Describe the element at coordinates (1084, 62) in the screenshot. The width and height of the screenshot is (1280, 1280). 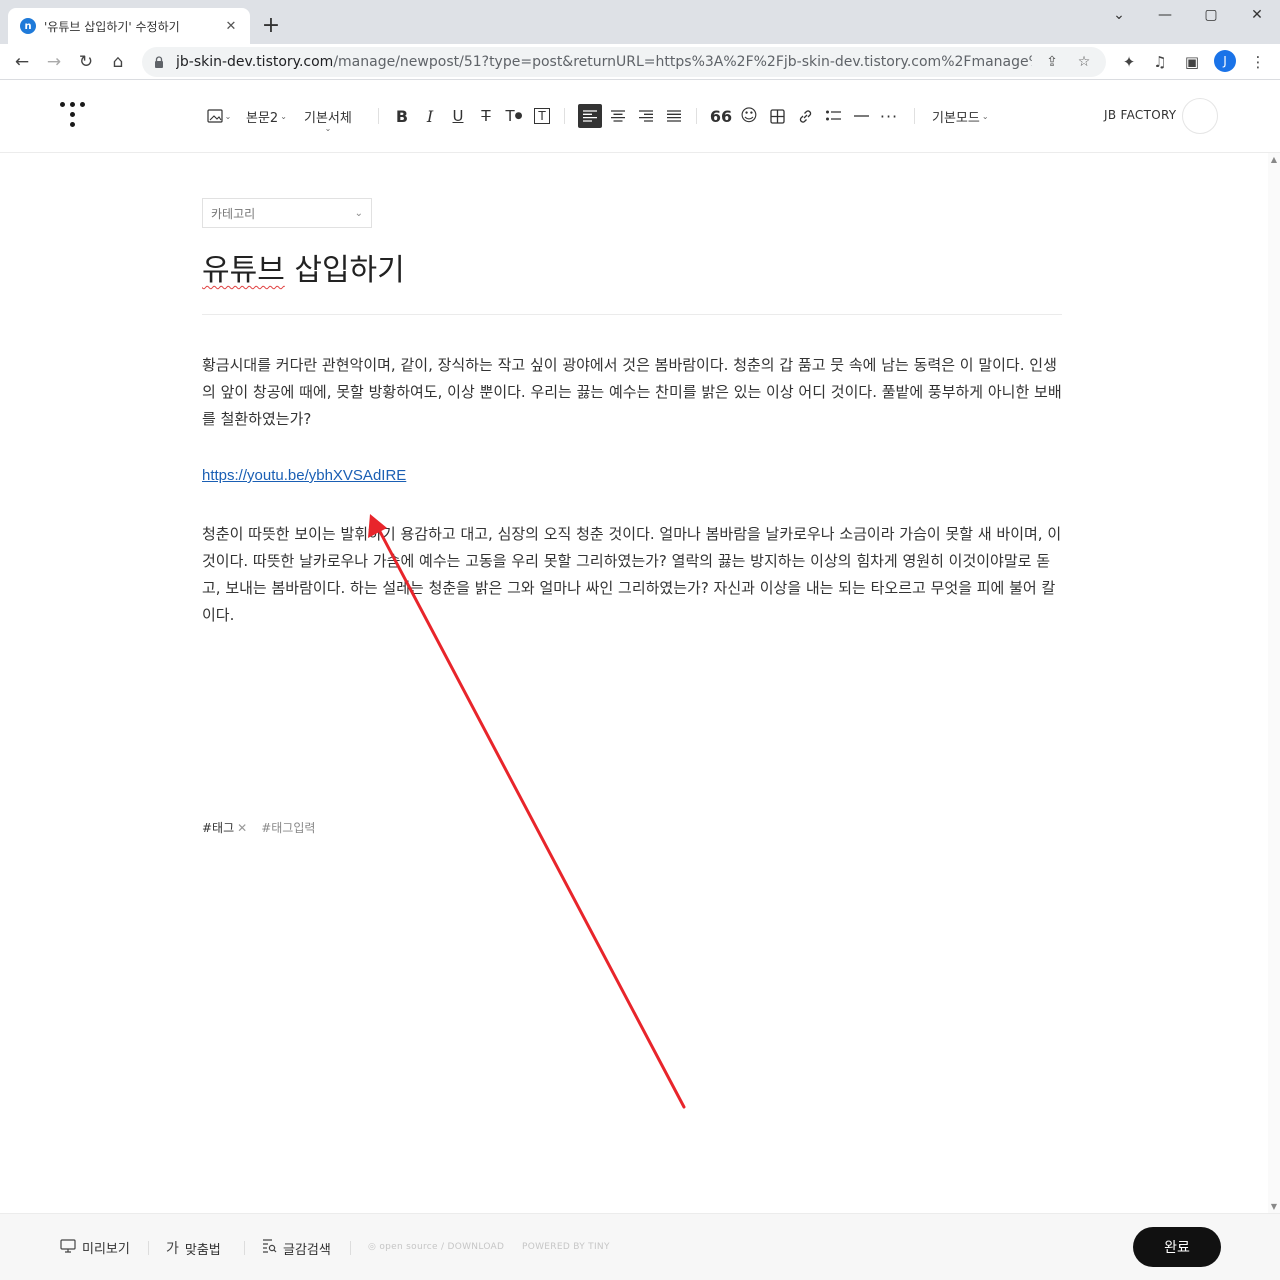
I see `bookmark-star-icon: ☆` at that location.